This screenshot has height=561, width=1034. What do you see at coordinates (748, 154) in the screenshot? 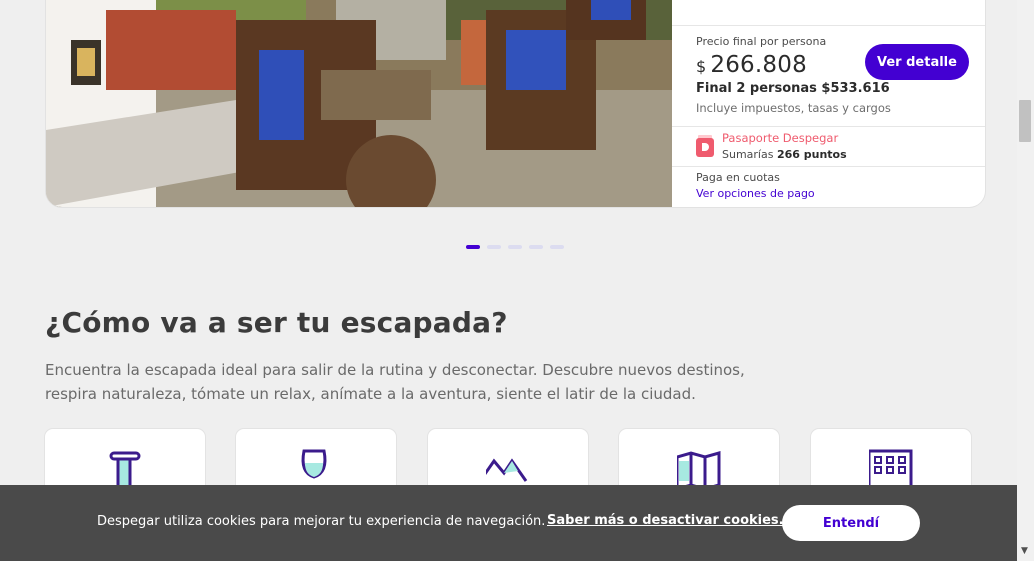
I see `passport-points-prefix: Sumarías` at bounding box center [748, 154].